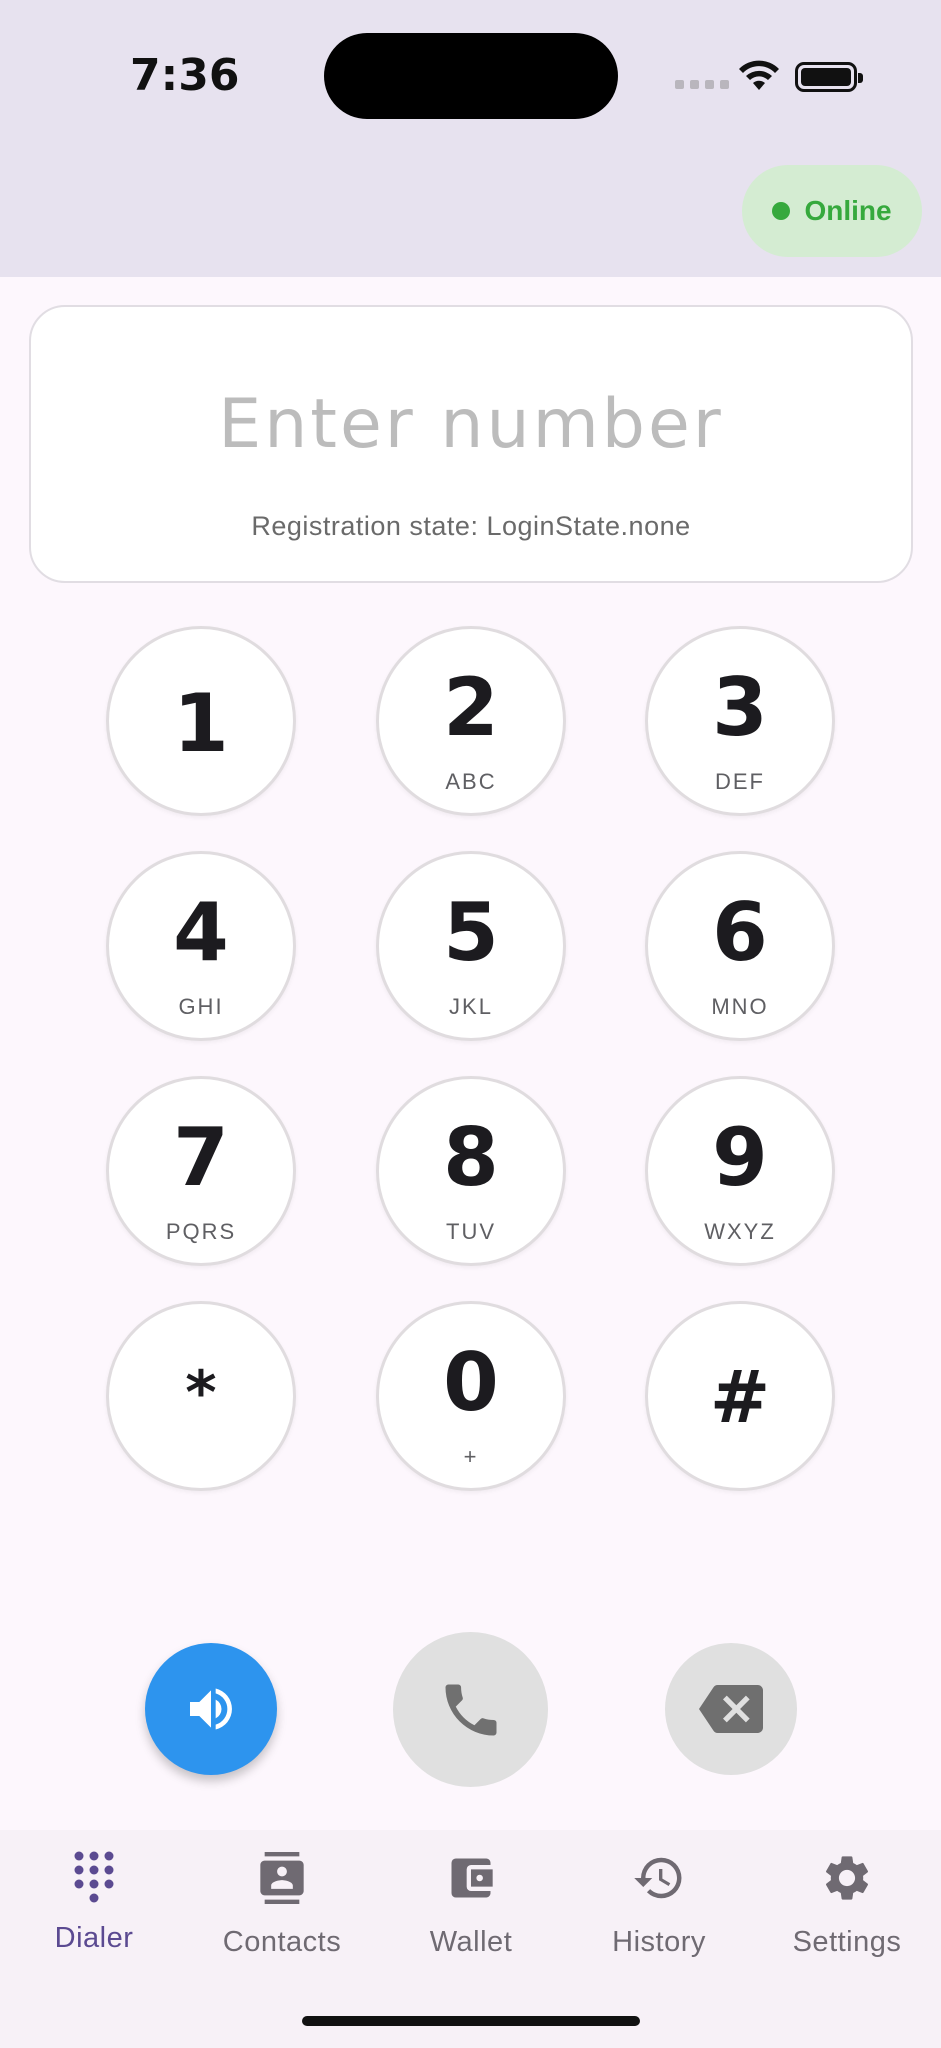 The height and width of the screenshot is (2048, 941). Describe the element at coordinates (740, 1006) in the screenshot. I see `key-letters: MNO` at that location.